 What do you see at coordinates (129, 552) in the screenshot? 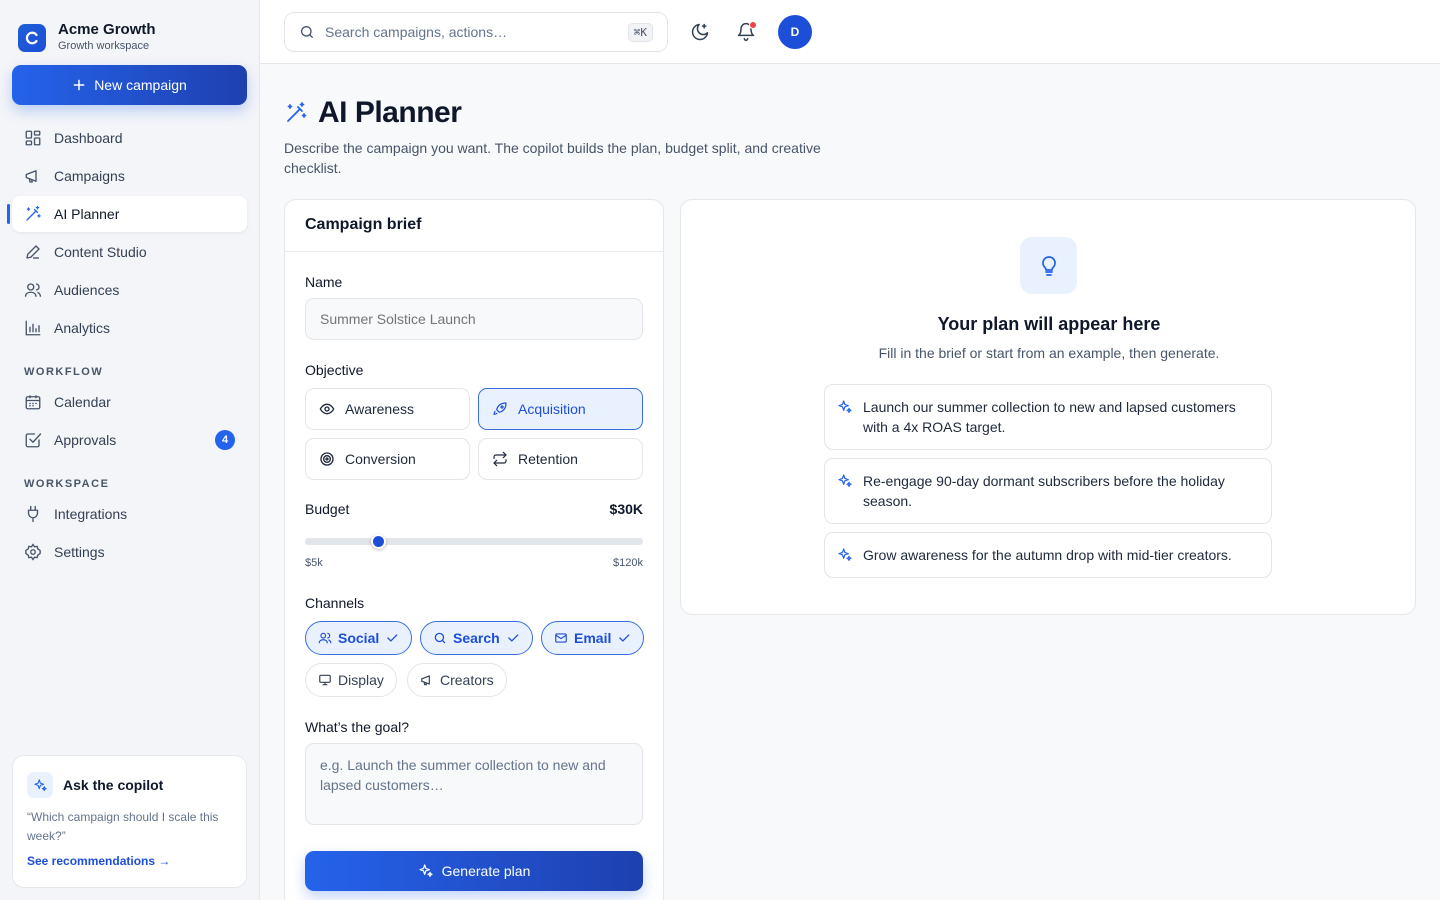
I see `sidebar-item-settings: Settings` at bounding box center [129, 552].